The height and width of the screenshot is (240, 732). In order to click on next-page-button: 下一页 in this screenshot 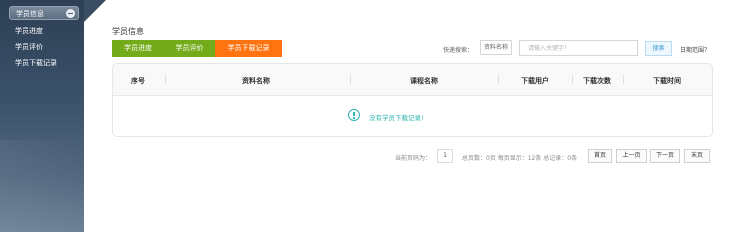, I will do `click(665, 156)`.